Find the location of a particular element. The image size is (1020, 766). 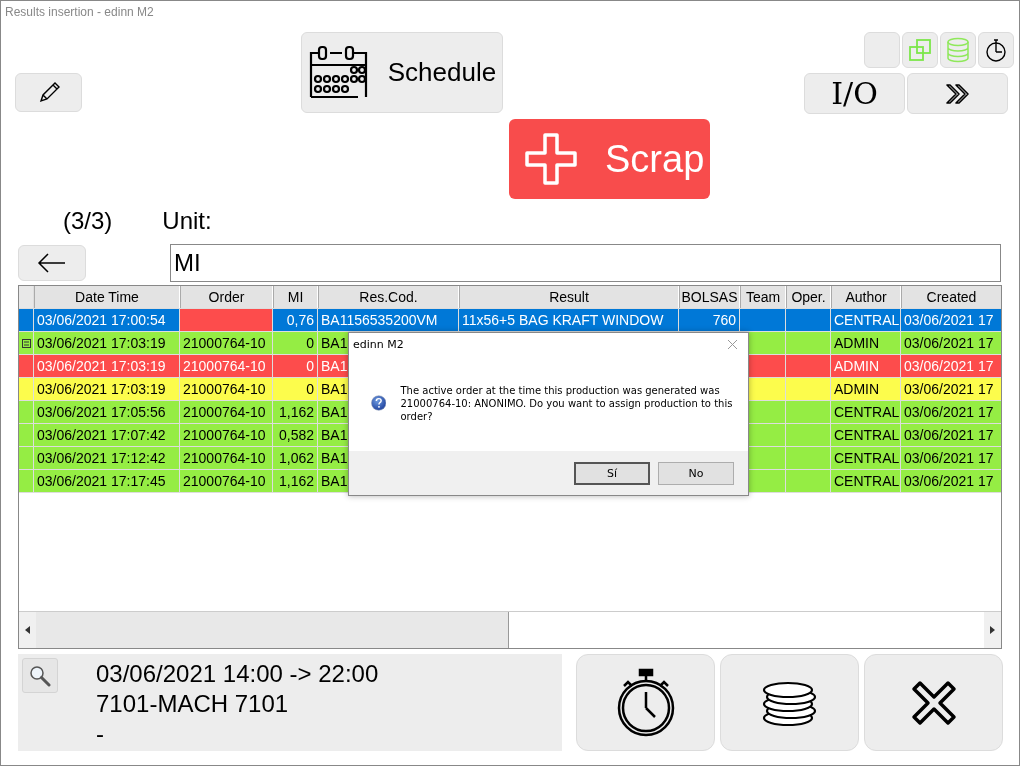

table-cell: 03/06/2021 17:05:56 is located at coordinates (107, 412).